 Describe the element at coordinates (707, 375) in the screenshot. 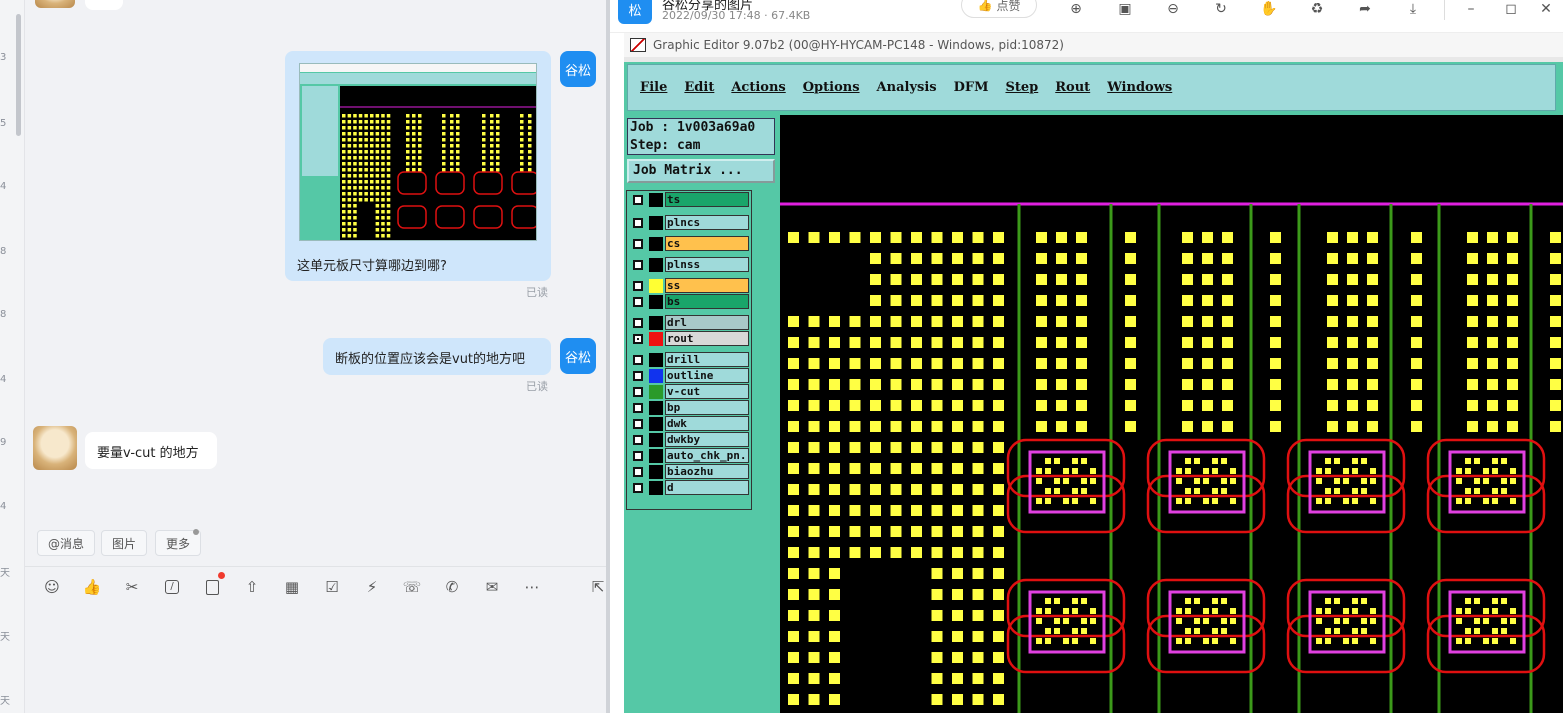

I see `layer-name: outline` at that location.